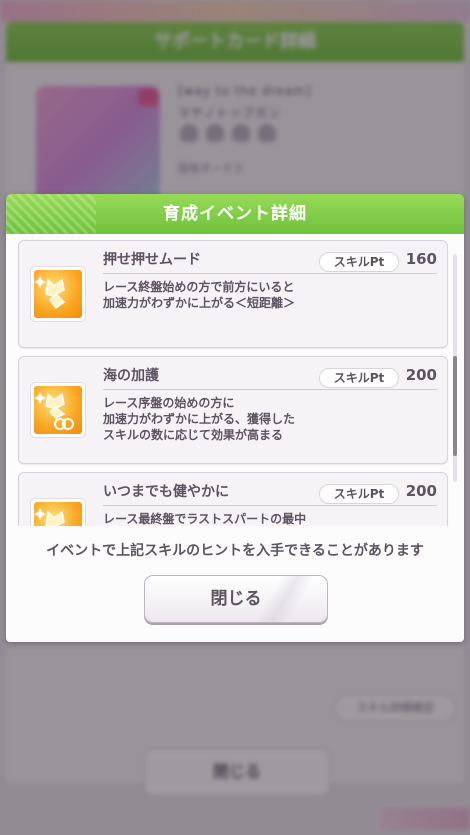 Image resolution: width=470 pixels, height=835 pixels. I want to click on skill-name: いつまでも健やかに, so click(166, 492).